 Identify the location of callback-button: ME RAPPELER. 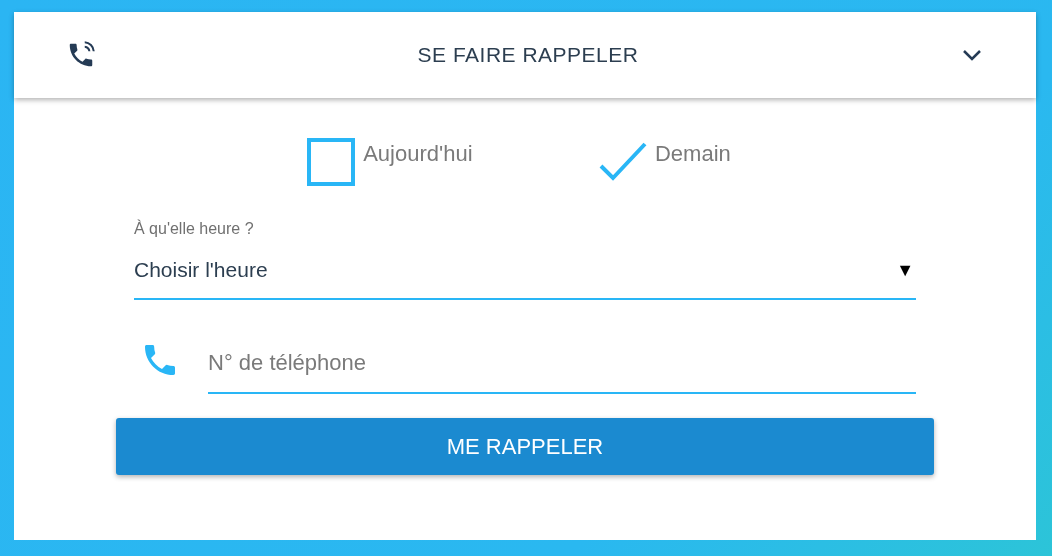
(525, 446).